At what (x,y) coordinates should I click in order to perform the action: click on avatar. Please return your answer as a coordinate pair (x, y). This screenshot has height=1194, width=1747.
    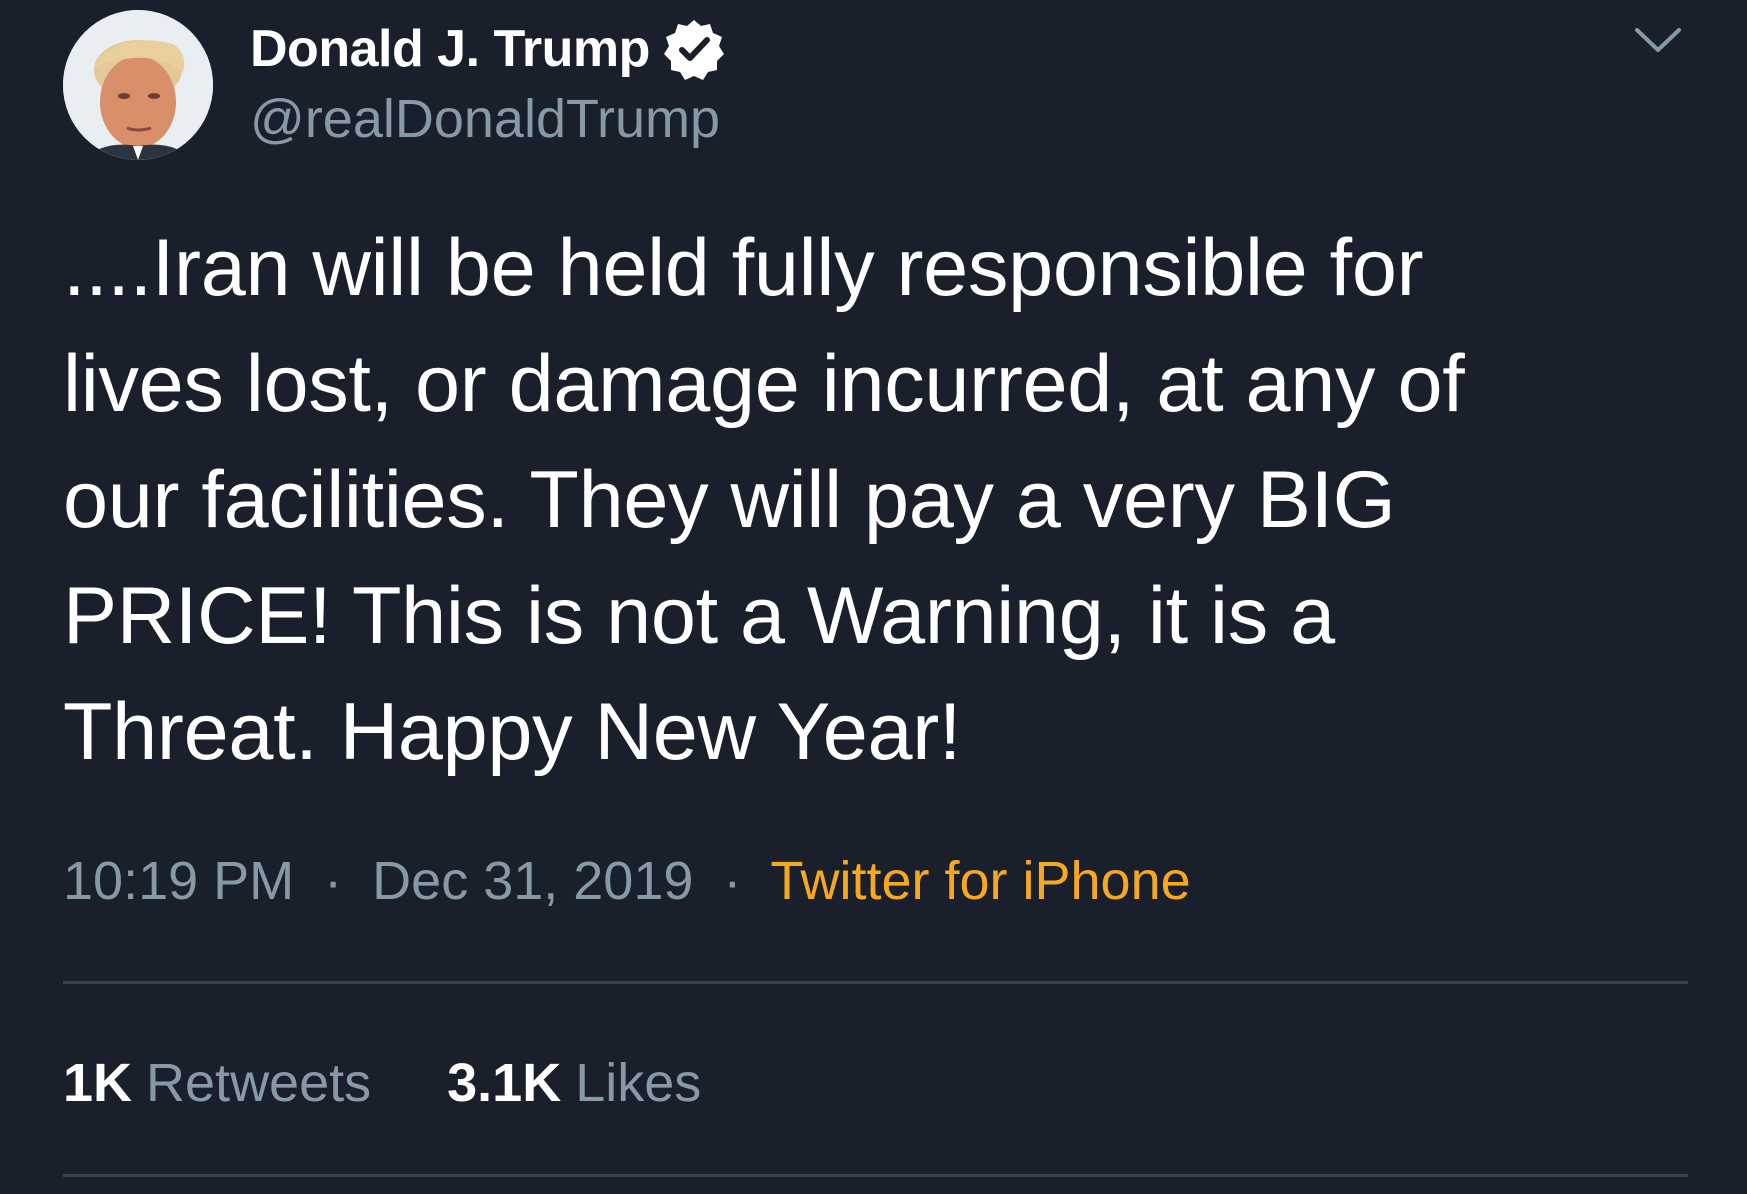
    Looking at the image, I should click on (138, 85).